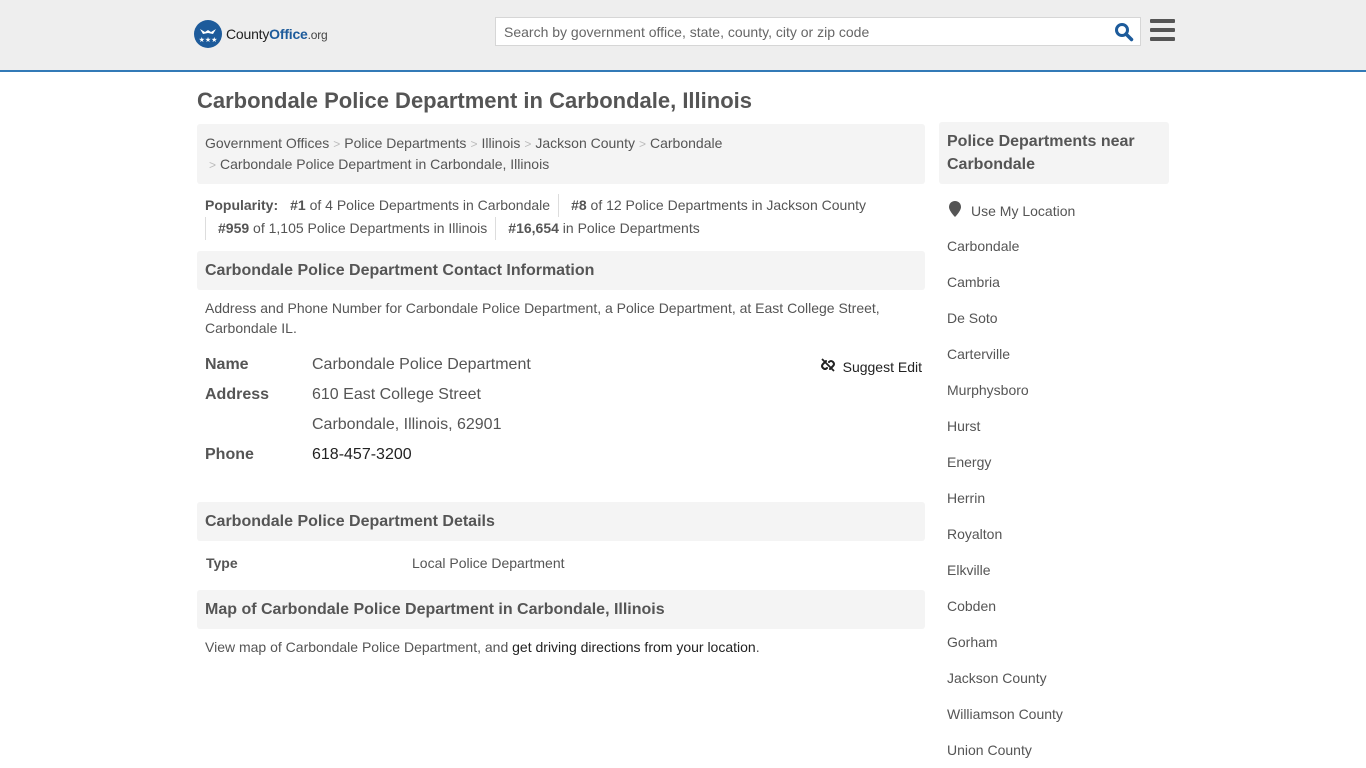 The image size is (1366, 768). Describe the element at coordinates (267, 143) in the screenshot. I see `breadcrumb-government-offices: Government Offices` at that location.